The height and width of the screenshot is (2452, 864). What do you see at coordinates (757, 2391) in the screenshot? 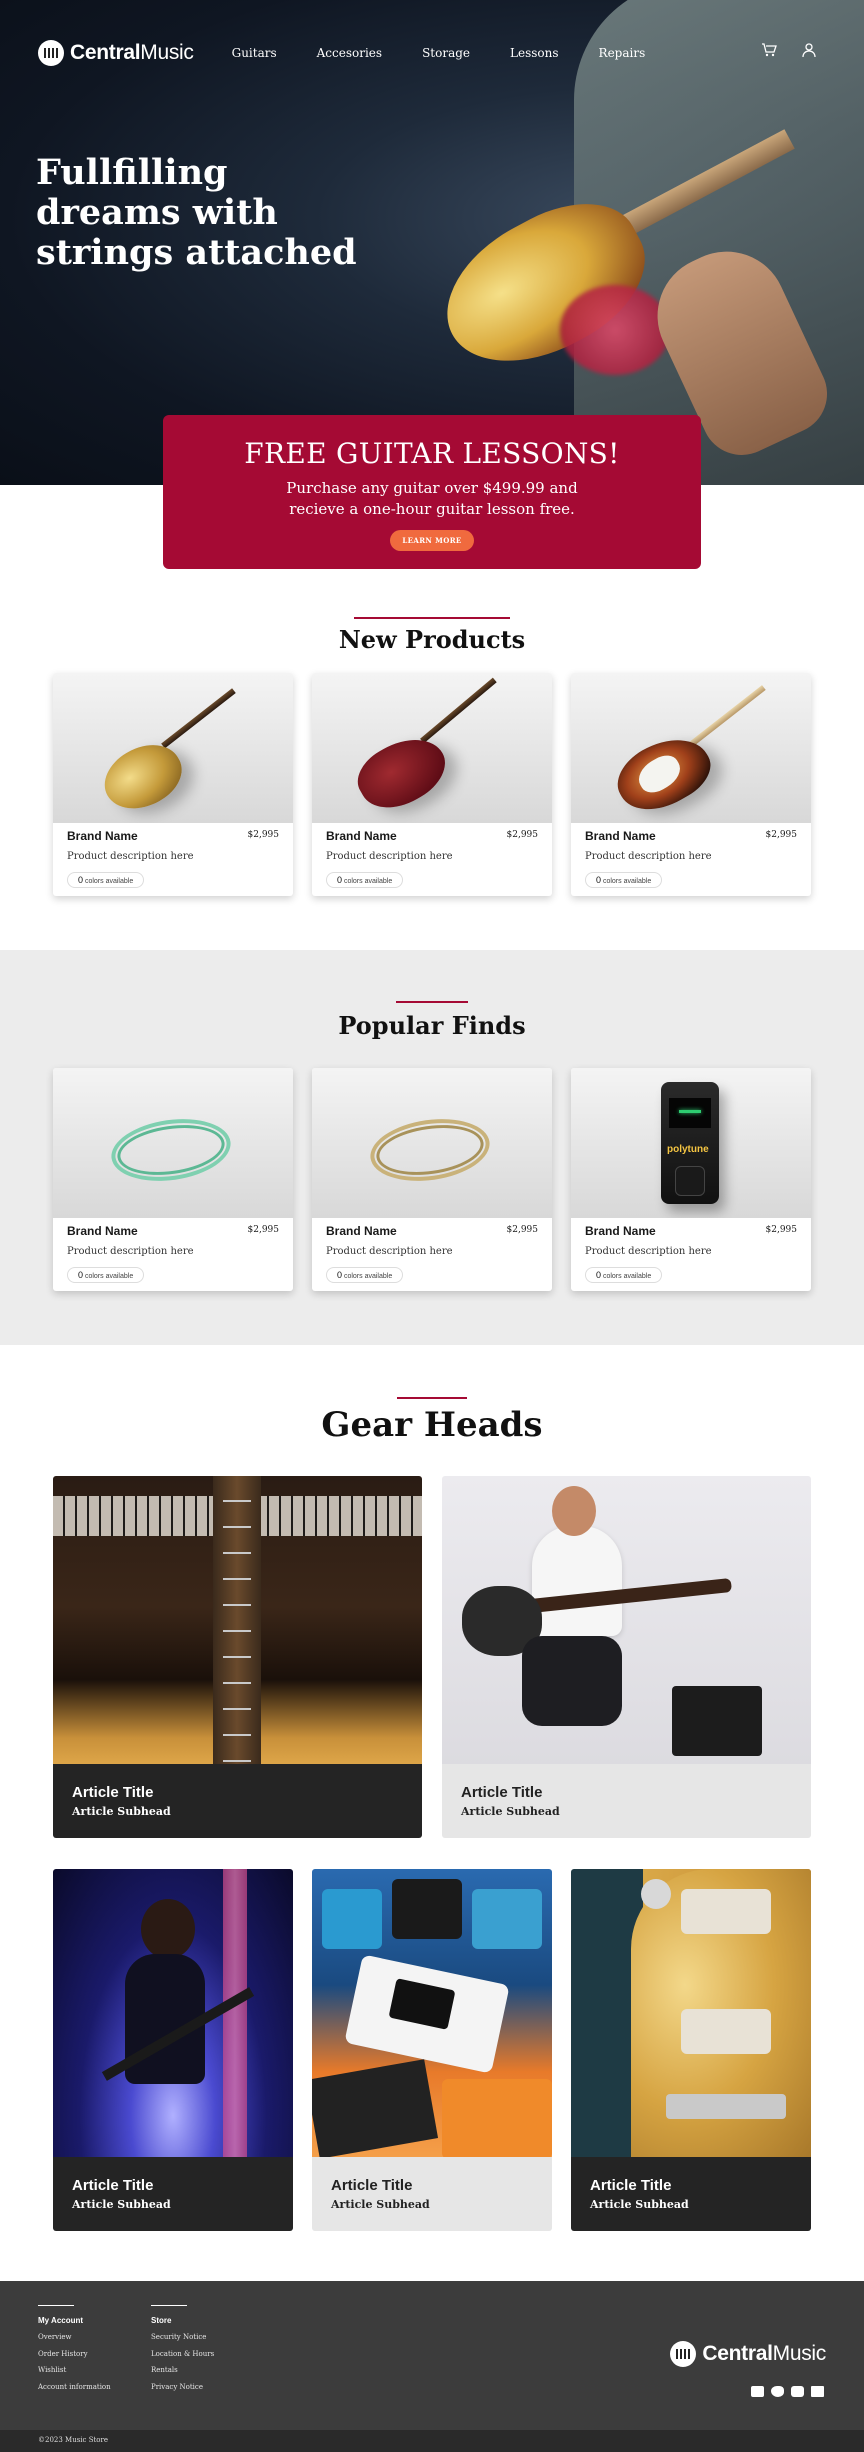
I see `youtube-icon` at bounding box center [757, 2391].